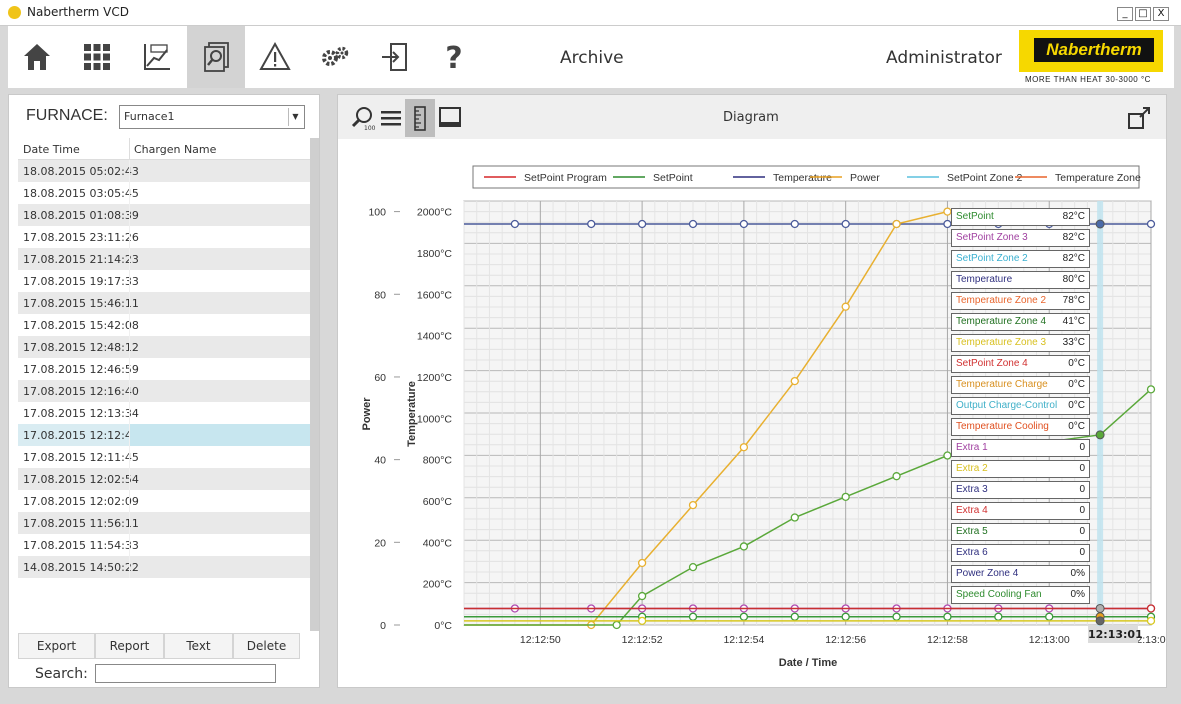 The height and width of the screenshot is (704, 1181). Describe the element at coordinates (14, 12) in the screenshot. I see `app-icon` at that location.